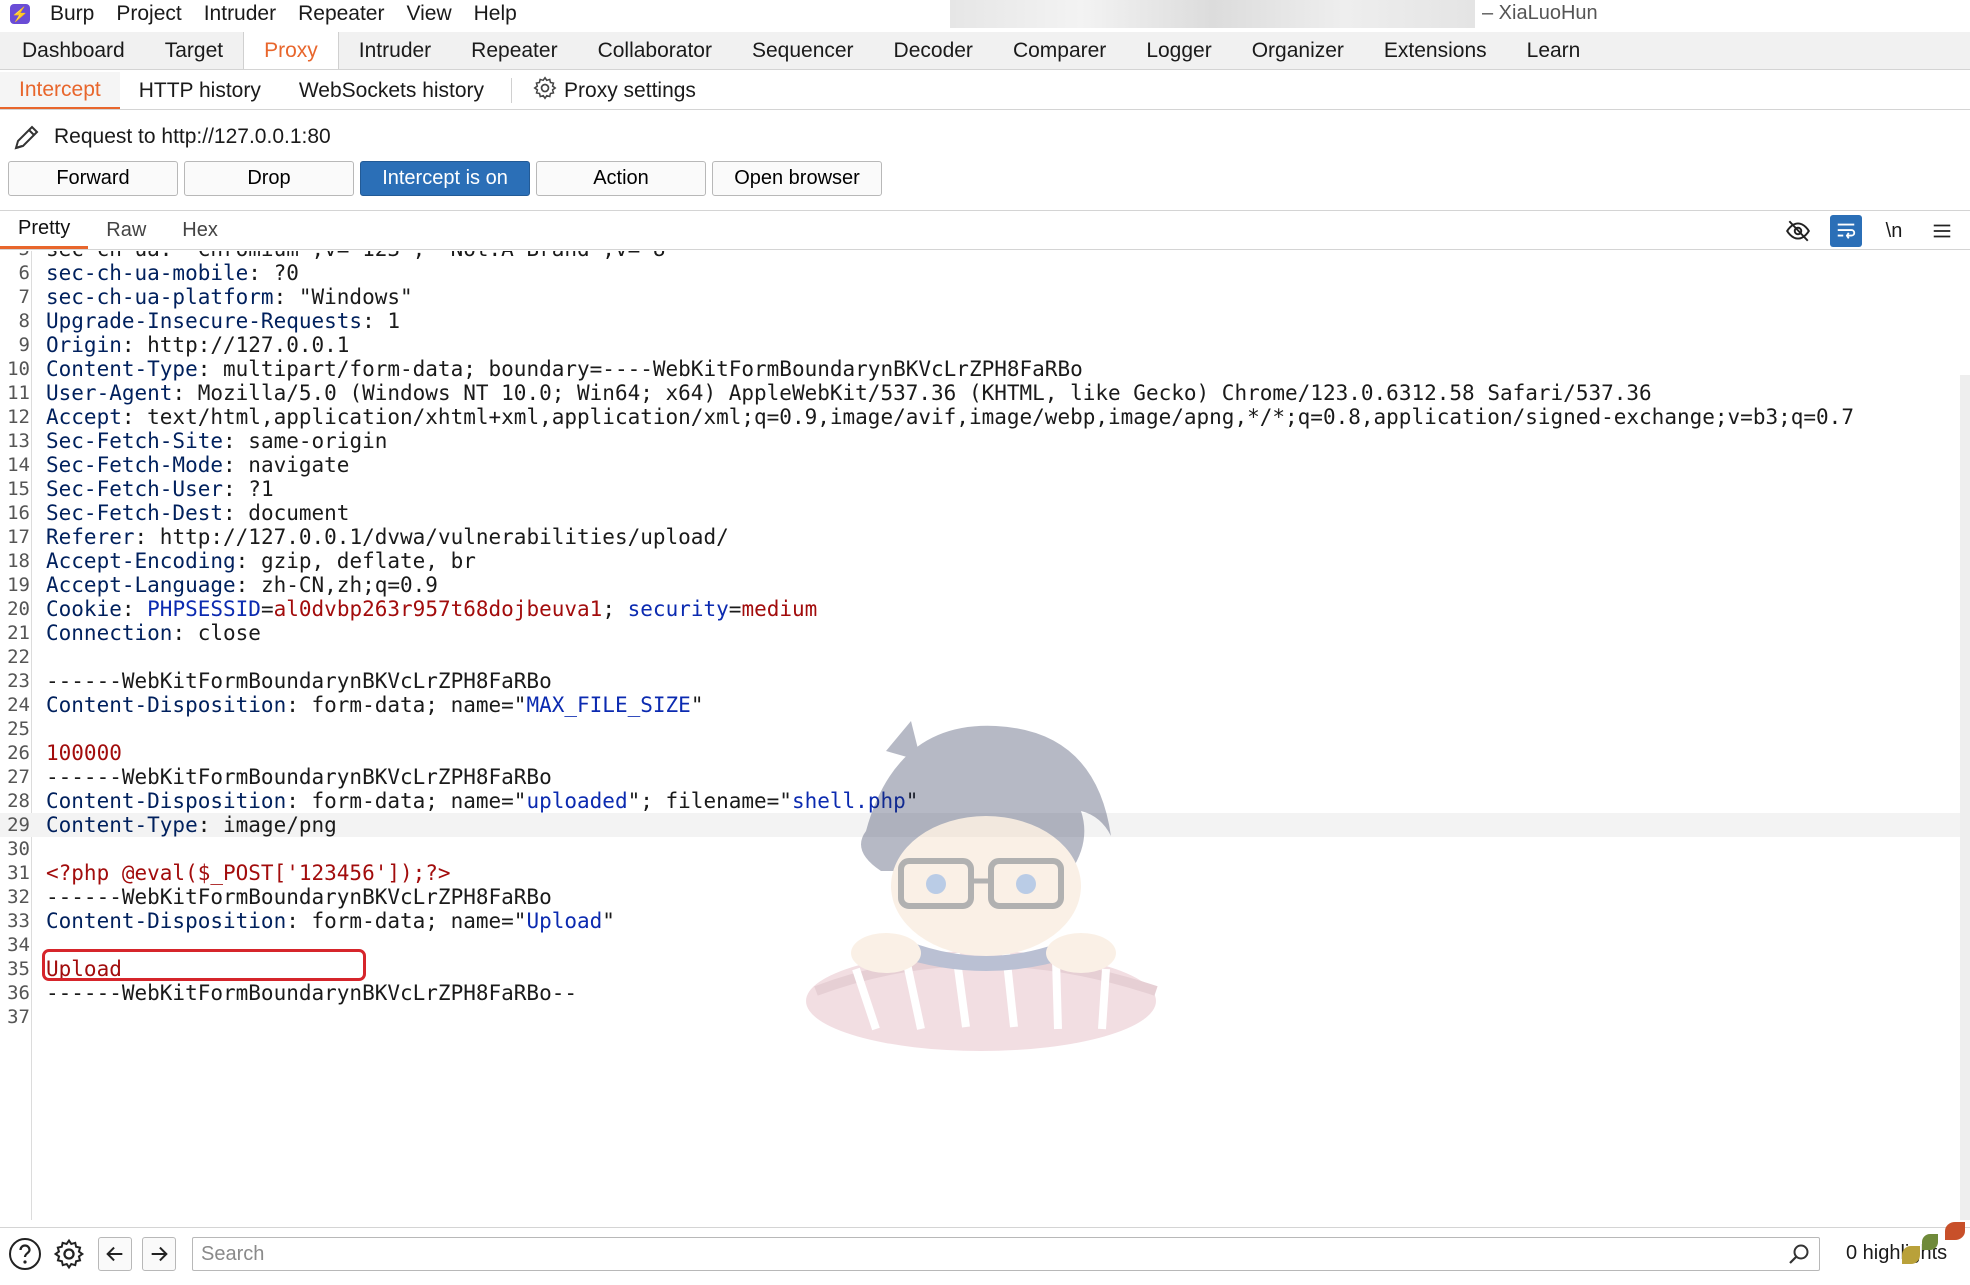 The width and height of the screenshot is (1970, 1285). I want to click on code-line: 19 Accept-Language: zh-CN,zh;q=0.9, so click(980, 585).